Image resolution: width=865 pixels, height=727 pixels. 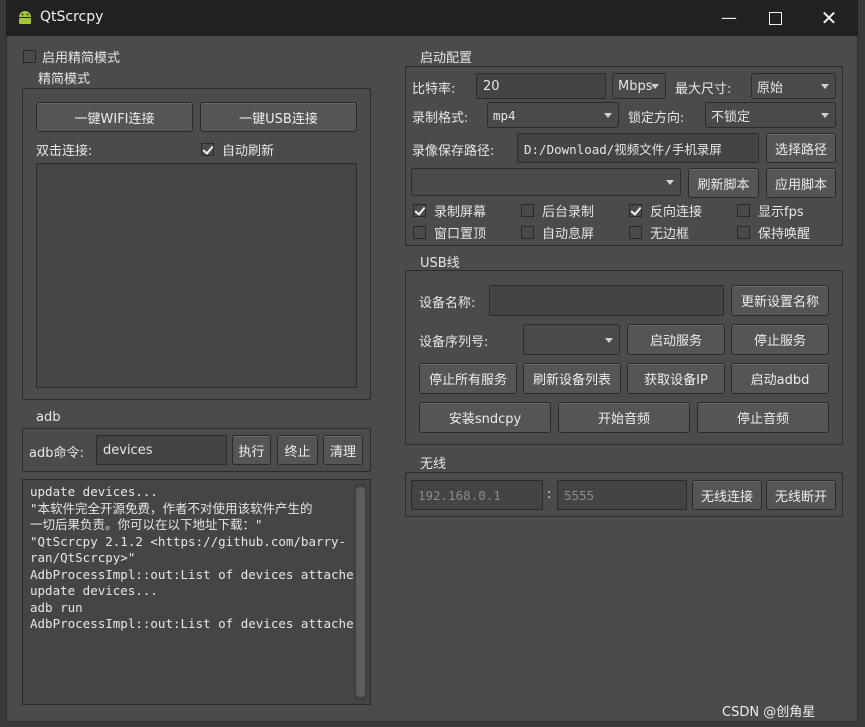 What do you see at coordinates (635, 86) in the screenshot?
I see `bitrate-unit-value: Mbps` at bounding box center [635, 86].